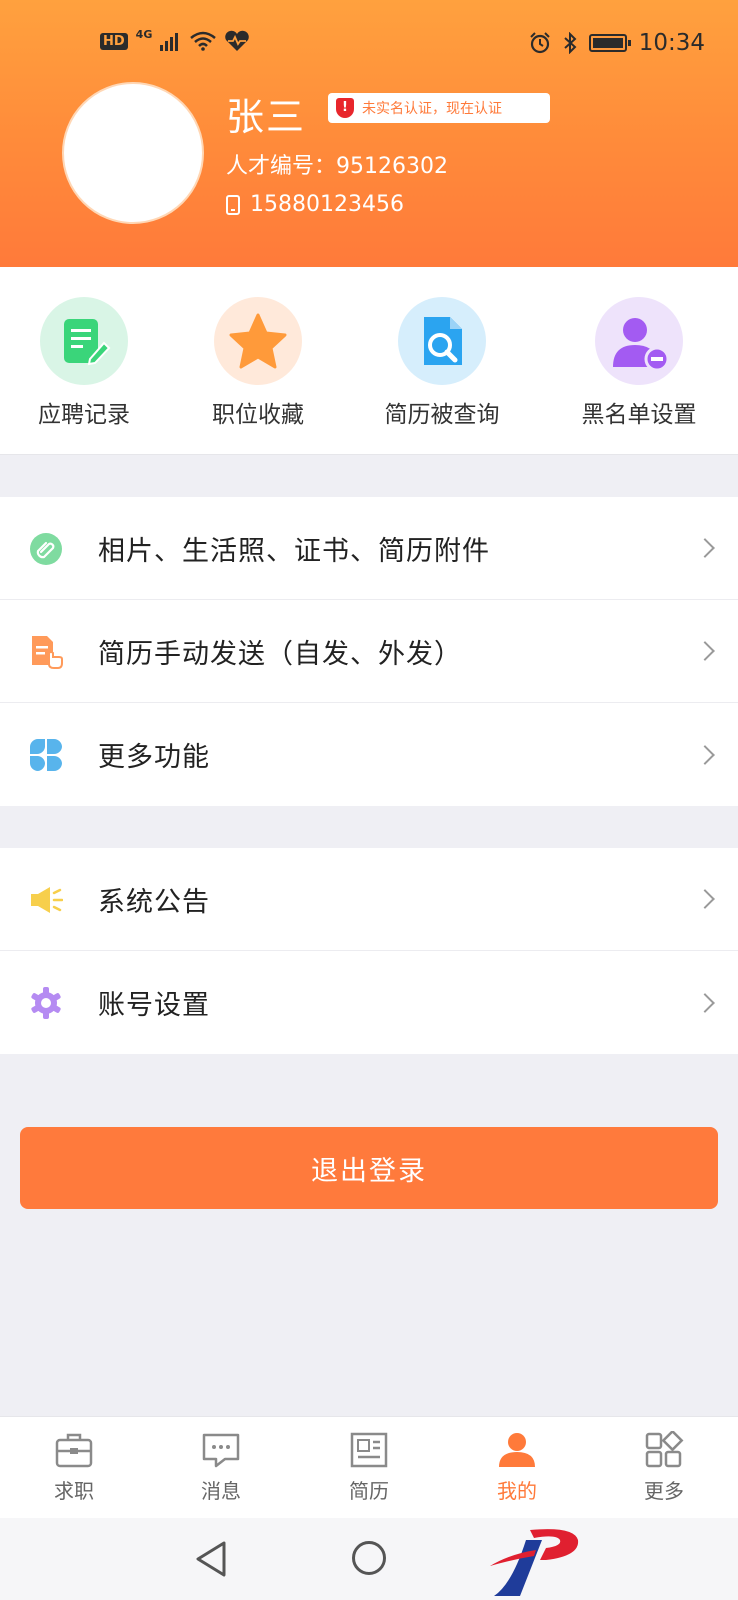 The height and width of the screenshot is (1600, 738). I want to click on menu-item-announcements: 系统公告, so click(369, 899).